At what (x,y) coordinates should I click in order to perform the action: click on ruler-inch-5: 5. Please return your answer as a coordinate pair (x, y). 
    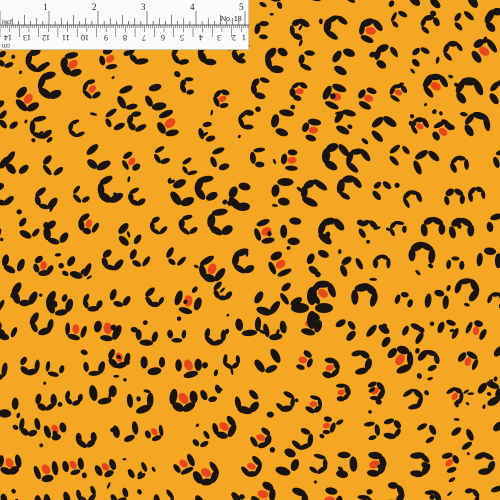
    Looking at the image, I should click on (241, 7).